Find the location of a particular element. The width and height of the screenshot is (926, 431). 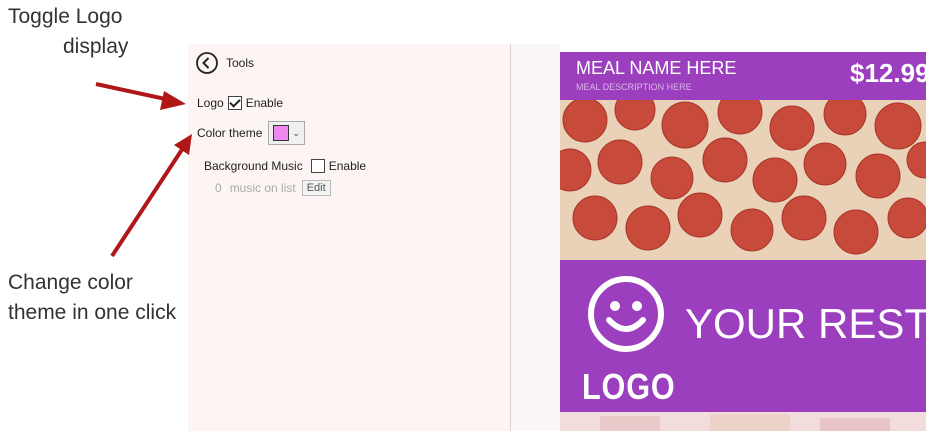

color-swatch is located at coordinates (281, 133).